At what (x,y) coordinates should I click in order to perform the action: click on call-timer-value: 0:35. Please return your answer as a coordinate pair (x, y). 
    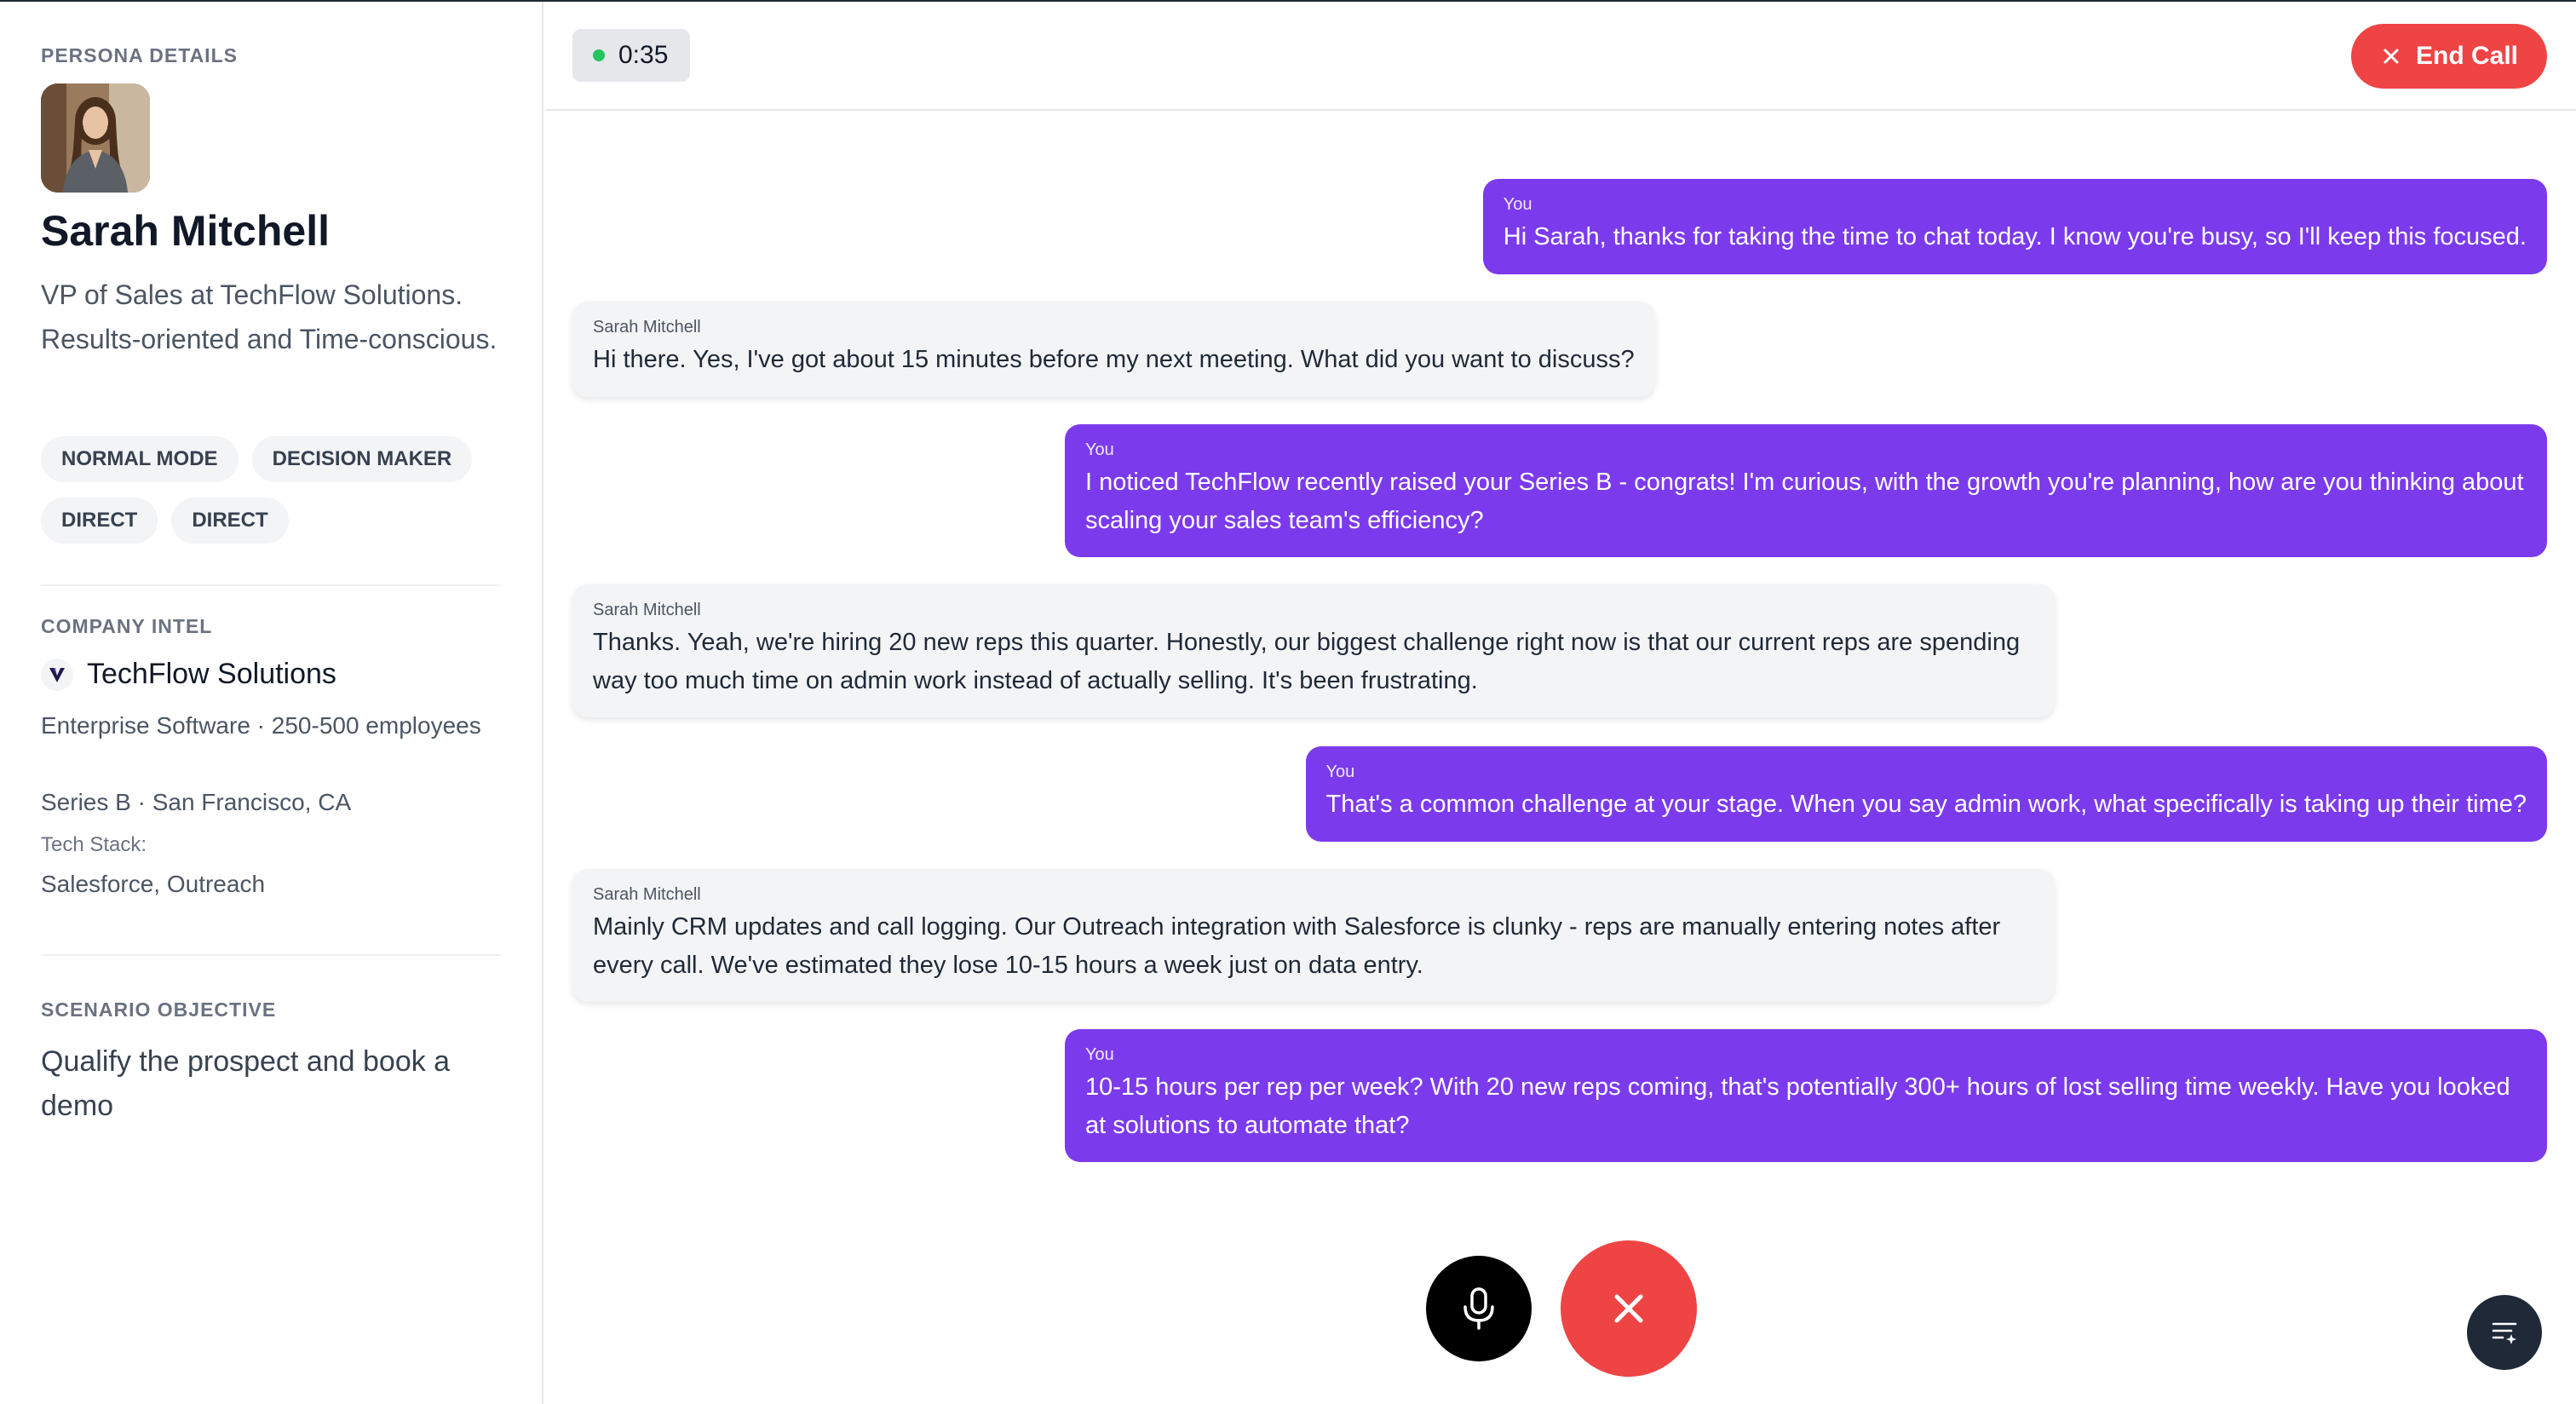
    Looking at the image, I should click on (644, 55).